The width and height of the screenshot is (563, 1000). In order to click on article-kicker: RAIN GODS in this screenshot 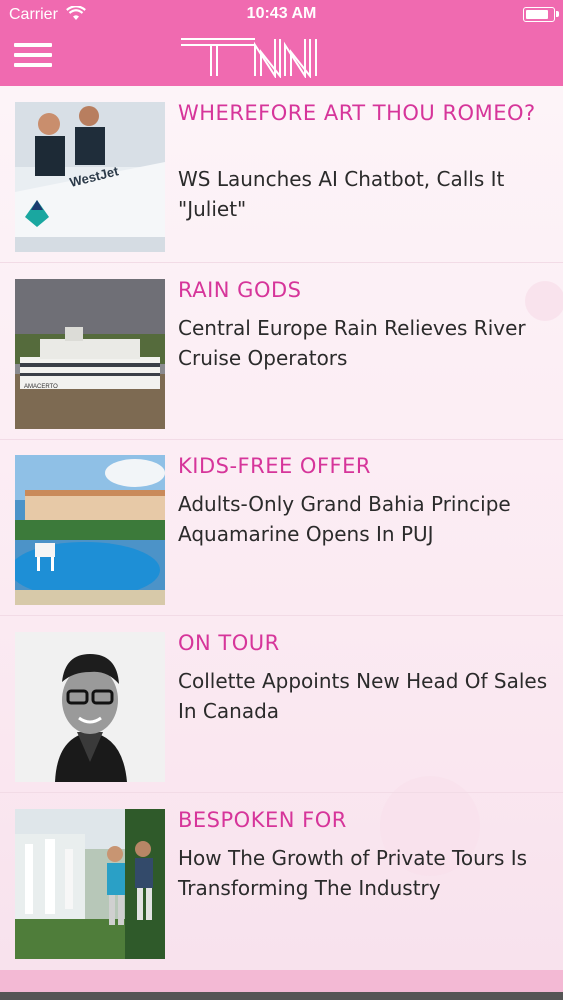, I will do `click(240, 290)`.